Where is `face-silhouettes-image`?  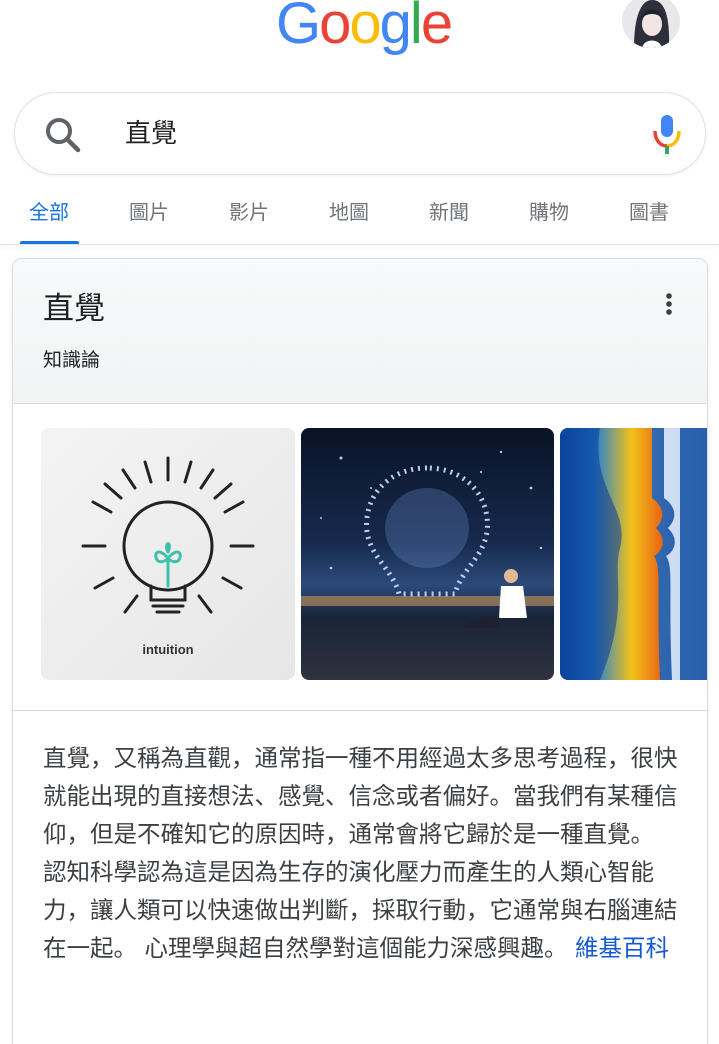
face-silhouettes-image is located at coordinates (633, 554).